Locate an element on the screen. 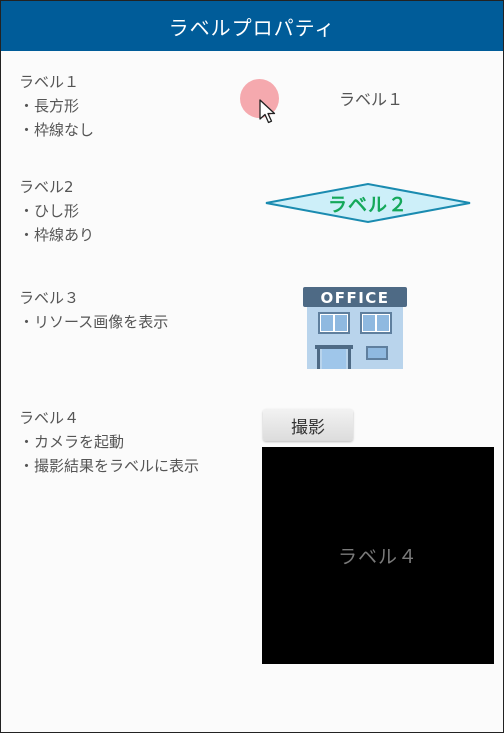  label1-shape-note: ・長方形 is located at coordinates (49, 106).